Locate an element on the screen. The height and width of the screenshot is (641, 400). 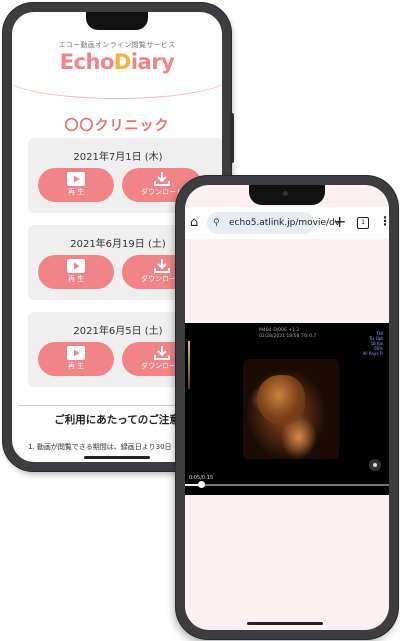
phone-side-button is located at coordinates (232, 138).